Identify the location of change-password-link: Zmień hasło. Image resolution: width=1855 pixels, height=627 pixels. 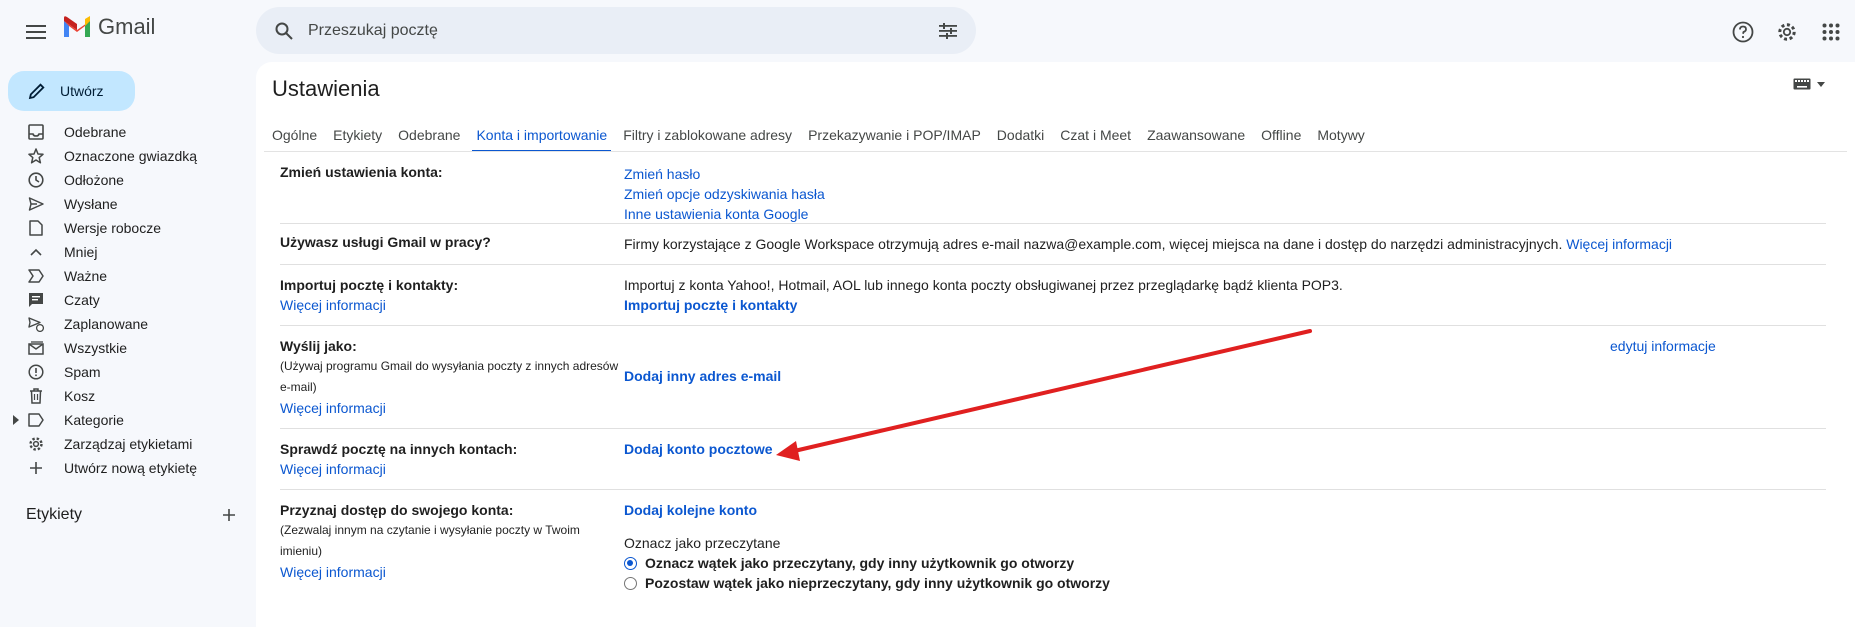
(724, 174).